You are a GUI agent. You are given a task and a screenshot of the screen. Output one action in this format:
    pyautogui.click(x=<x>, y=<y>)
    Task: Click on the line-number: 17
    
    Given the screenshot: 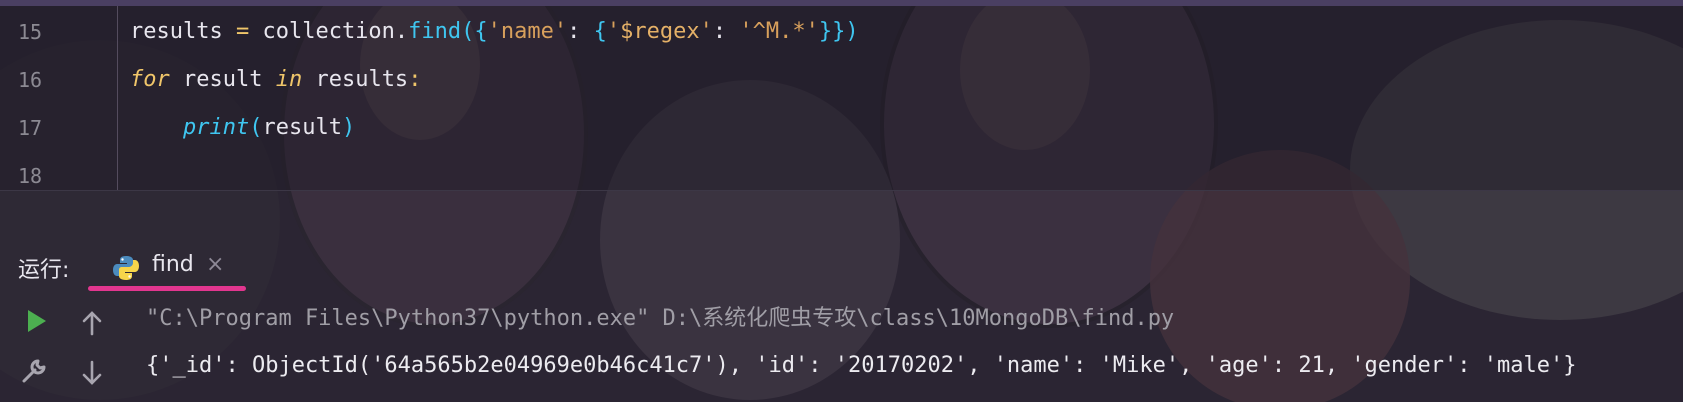 What is the action you would take?
    pyautogui.click(x=30, y=128)
    